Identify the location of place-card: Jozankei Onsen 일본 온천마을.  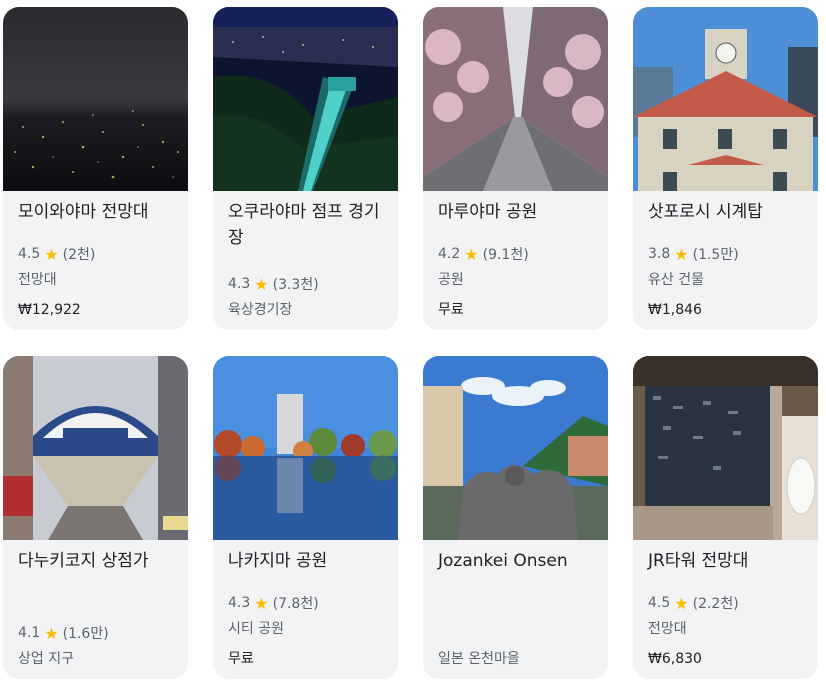
(515, 517).